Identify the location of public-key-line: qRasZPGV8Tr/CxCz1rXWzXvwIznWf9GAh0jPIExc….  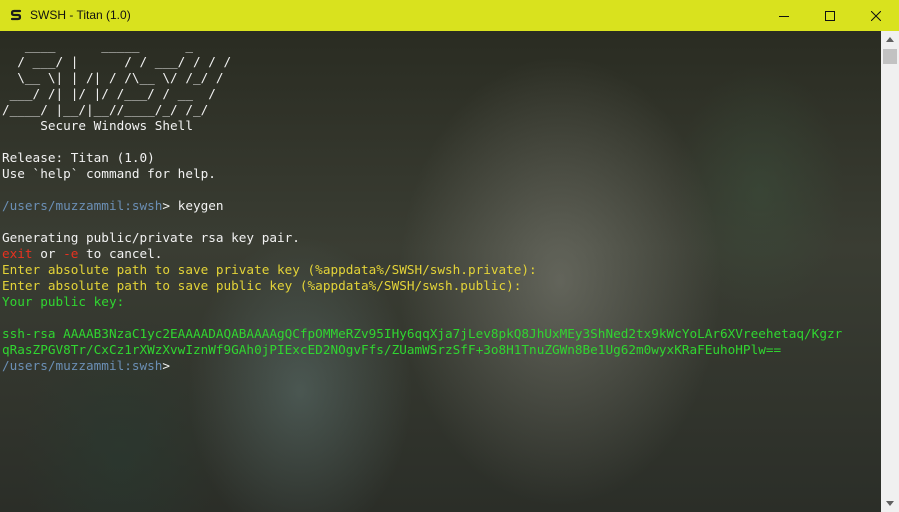
(392, 349).